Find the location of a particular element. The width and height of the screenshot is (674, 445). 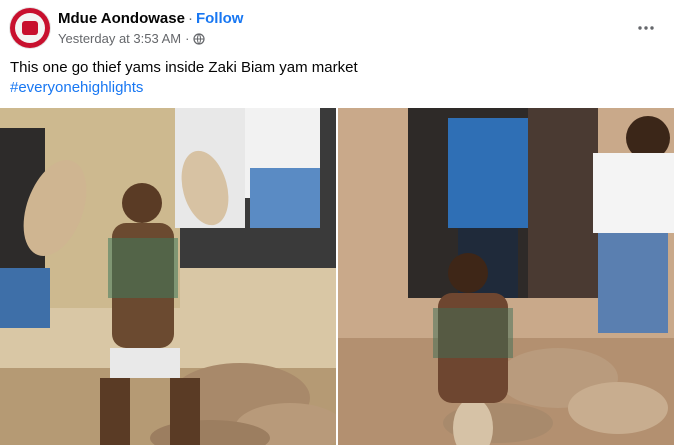

follow-button: Follow is located at coordinates (220, 18).